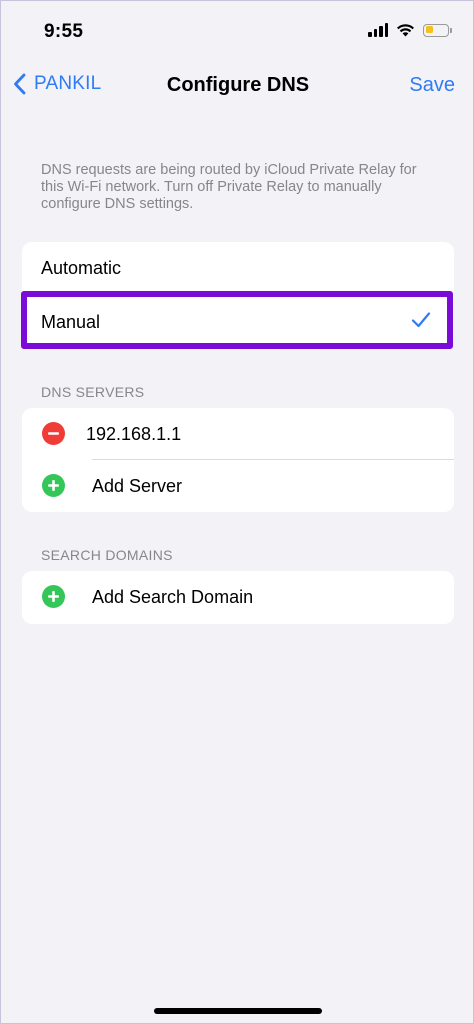  What do you see at coordinates (133, 434) in the screenshot?
I see `dns-server-address: 192.168.1.1` at bounding box center [133, 434].